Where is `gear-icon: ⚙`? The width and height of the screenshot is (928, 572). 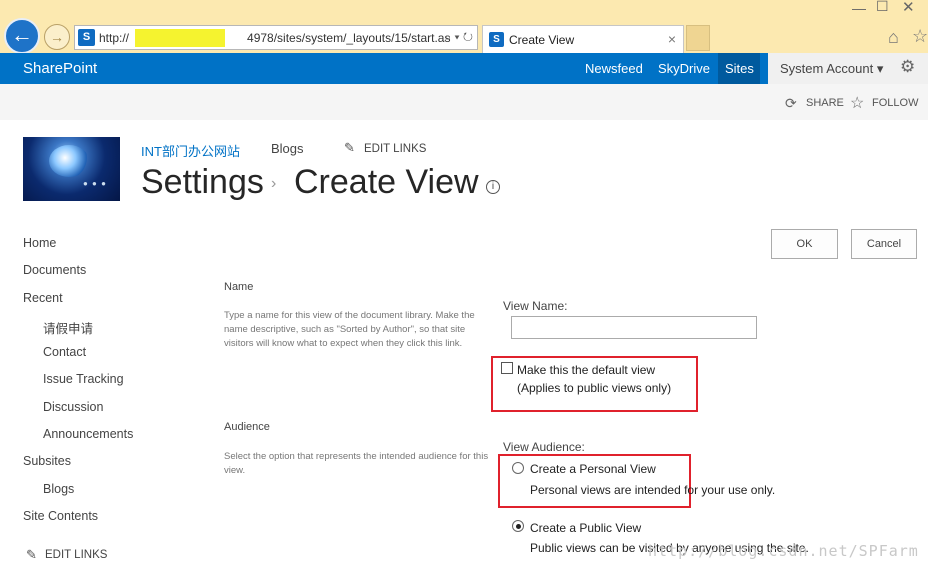 gear-icon: ⚙ is located at coordinates (907, 67).